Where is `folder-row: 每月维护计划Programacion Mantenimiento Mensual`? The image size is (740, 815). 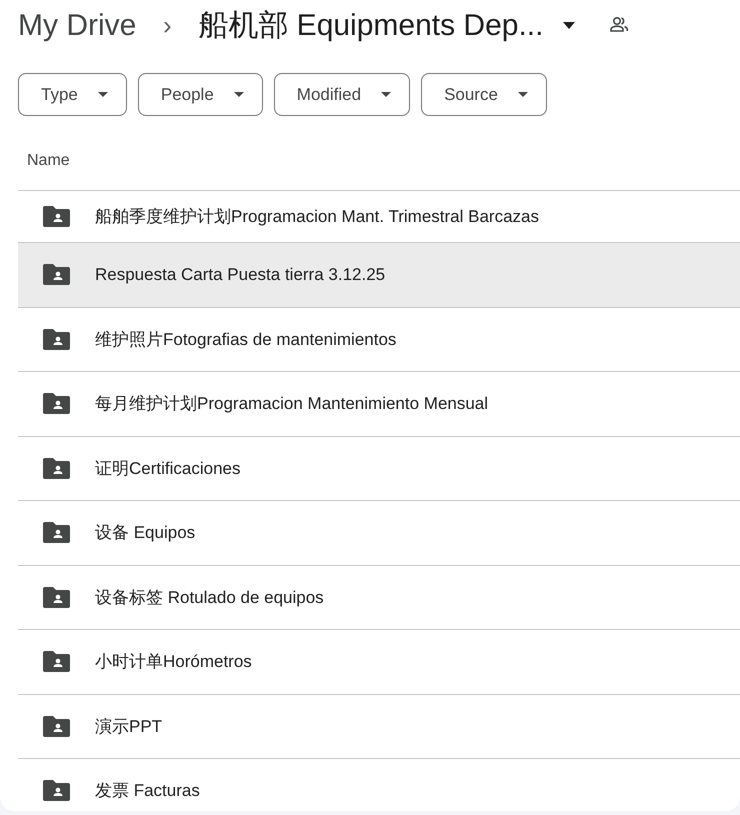
folder-row: 每月维护计划Programacion Mantenimiento Mensual is located at coordinates (379, 403).